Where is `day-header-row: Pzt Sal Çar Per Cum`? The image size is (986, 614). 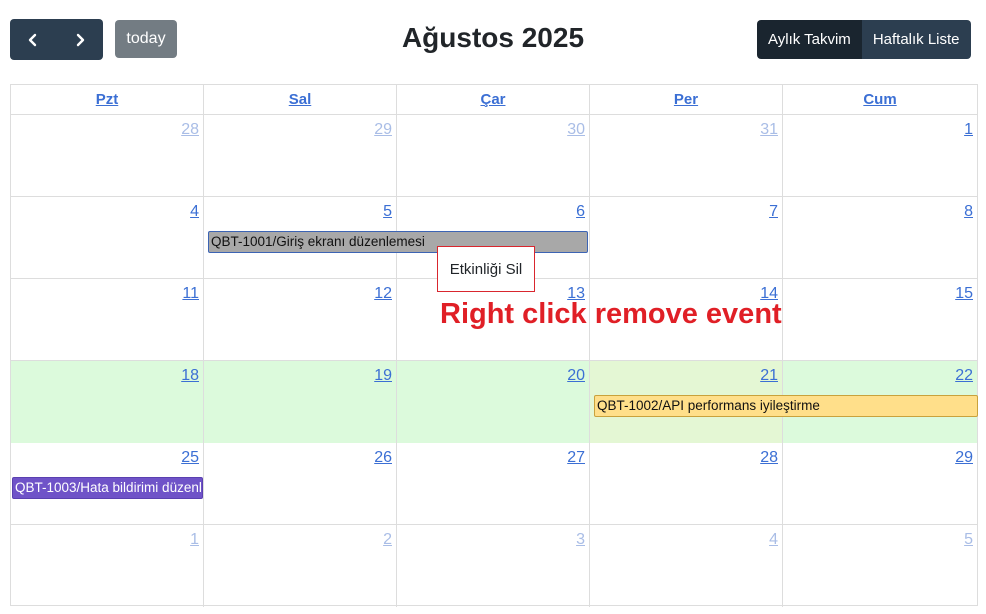
day-header-row: Pzt Sal Çar Per Cum is located at coordinates (494, 100).